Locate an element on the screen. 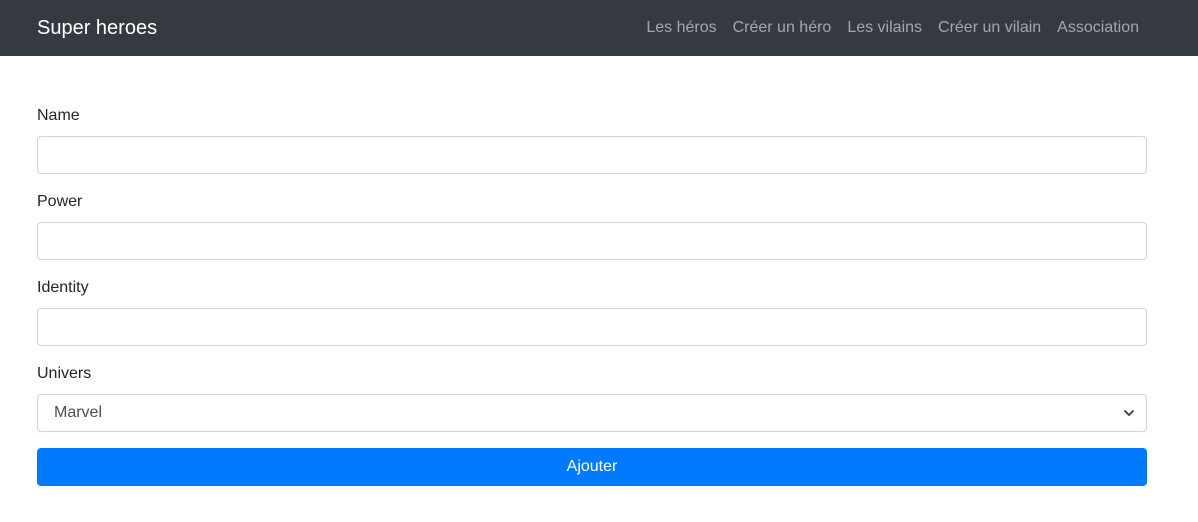  identity-group: Identity is located at coordinates (592, 312).